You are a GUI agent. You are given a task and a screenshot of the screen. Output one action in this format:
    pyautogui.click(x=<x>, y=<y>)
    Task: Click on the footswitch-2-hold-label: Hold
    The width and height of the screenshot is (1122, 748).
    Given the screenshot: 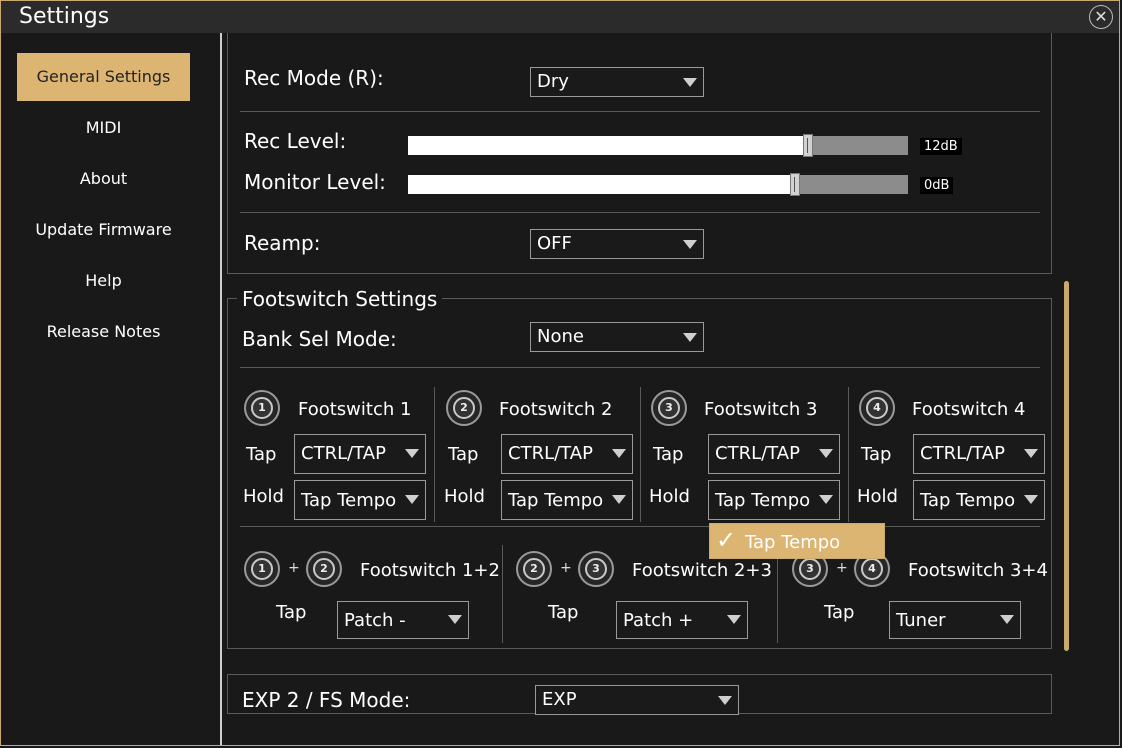 What is the action you would take?
    pyautogui.click(x=464, y=496)
    